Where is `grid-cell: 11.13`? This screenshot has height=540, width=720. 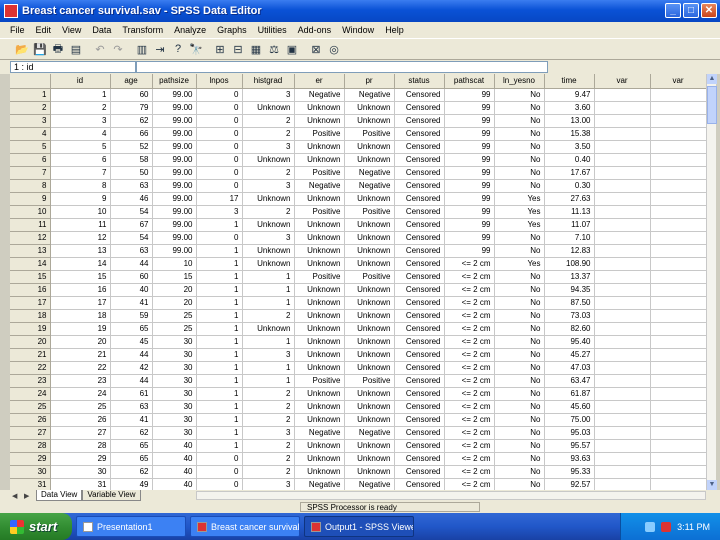 grid-cell: 11.13 is located at coordinates (569, 212).